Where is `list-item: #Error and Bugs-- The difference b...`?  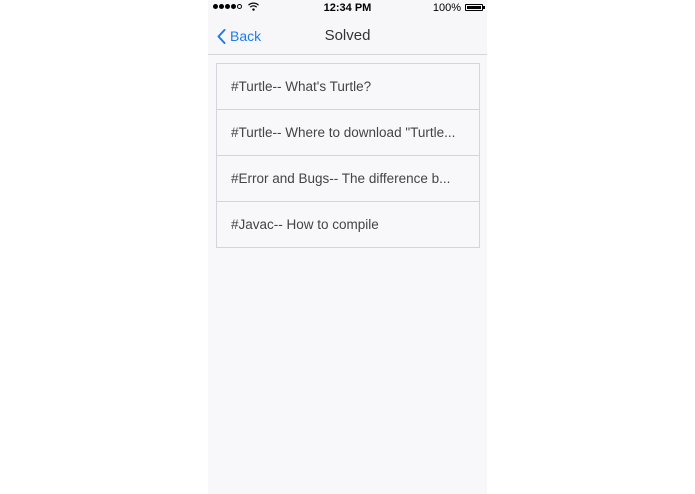
list-item: #Error and Bugs-- The difference b... is located at coordinates (348, 178).